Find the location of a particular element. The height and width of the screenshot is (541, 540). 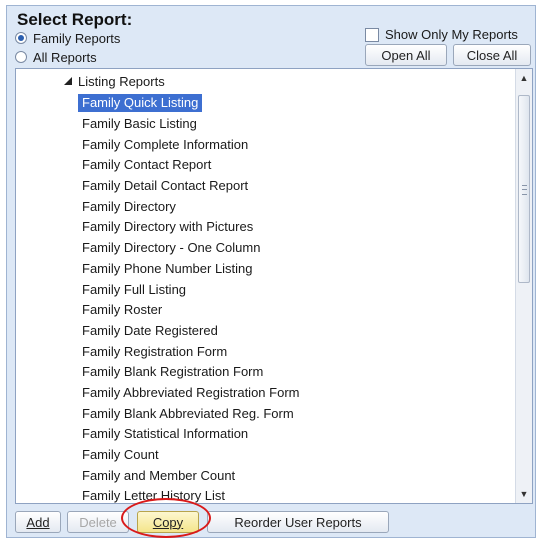

copy-button: Copy is located at coordinates (168, 522).